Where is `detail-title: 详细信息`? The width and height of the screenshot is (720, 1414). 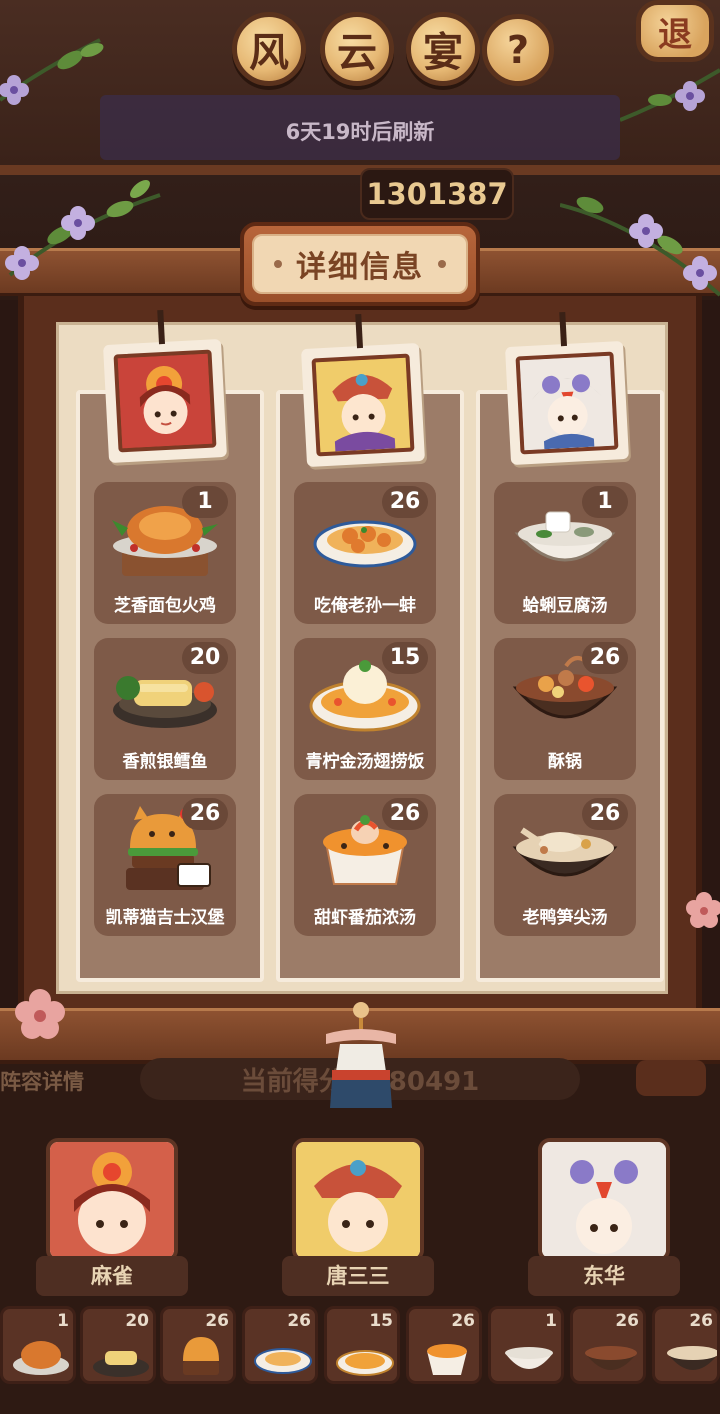 detail-title: 详细信息 is located at coordinates (360, 267).